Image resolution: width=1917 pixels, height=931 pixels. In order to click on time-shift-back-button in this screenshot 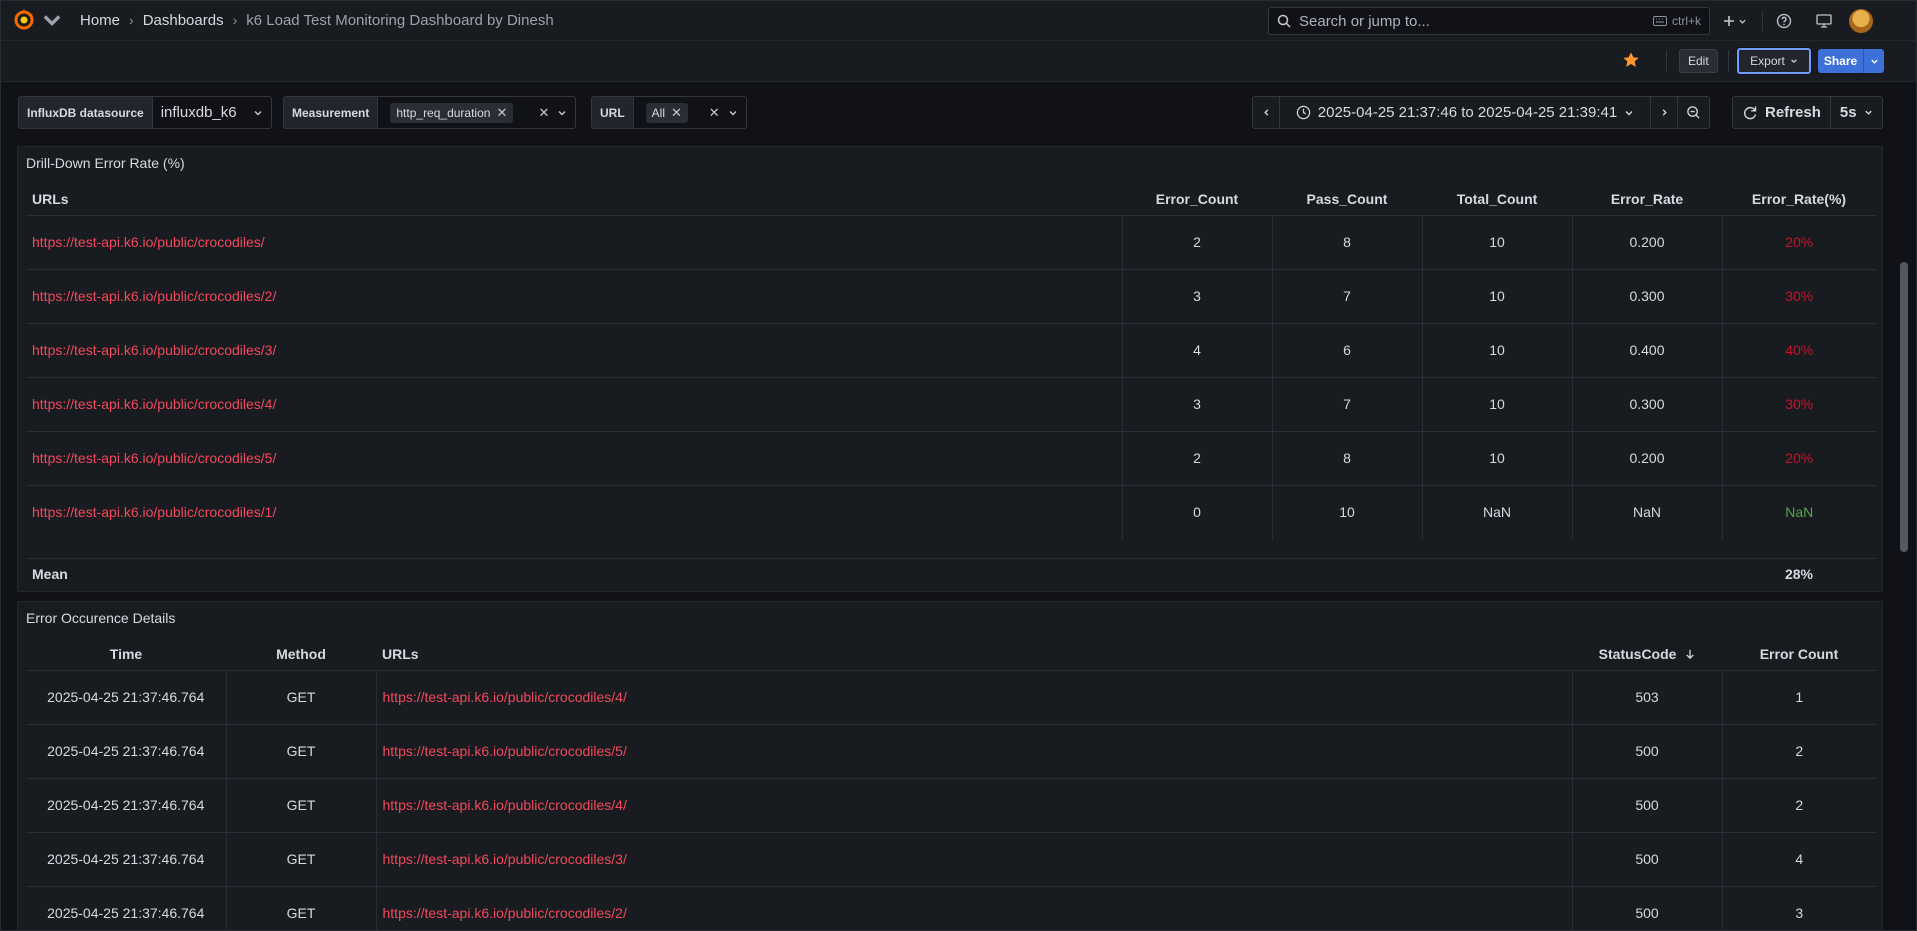, I will do `click(1266, 112)`.